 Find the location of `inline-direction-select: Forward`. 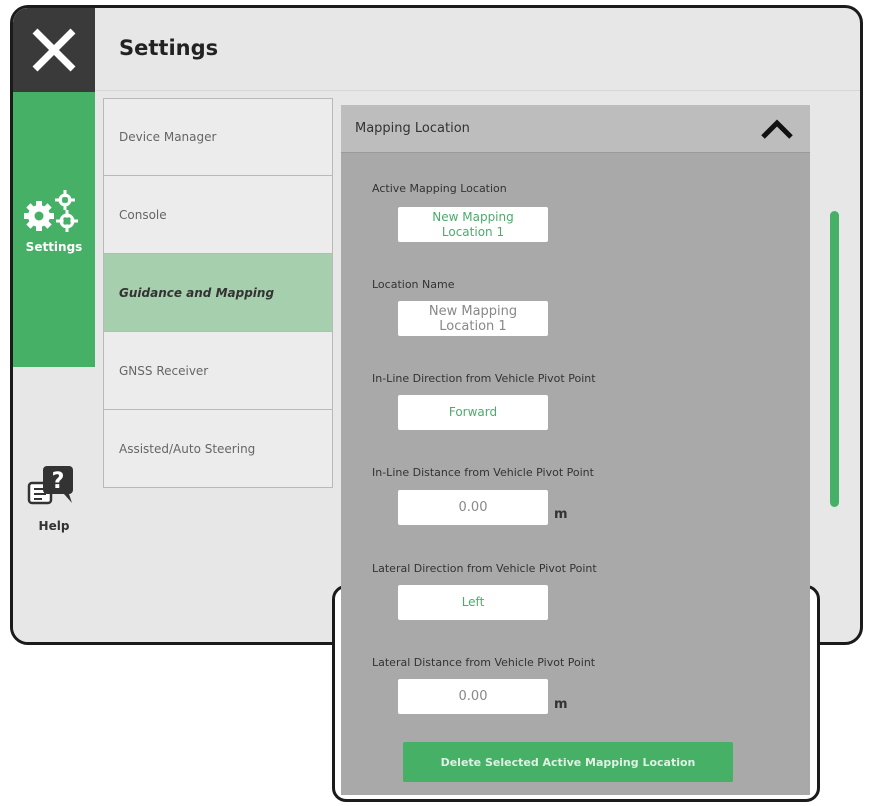

inline-direction-select: Forward is located at coordinates (473, 412).